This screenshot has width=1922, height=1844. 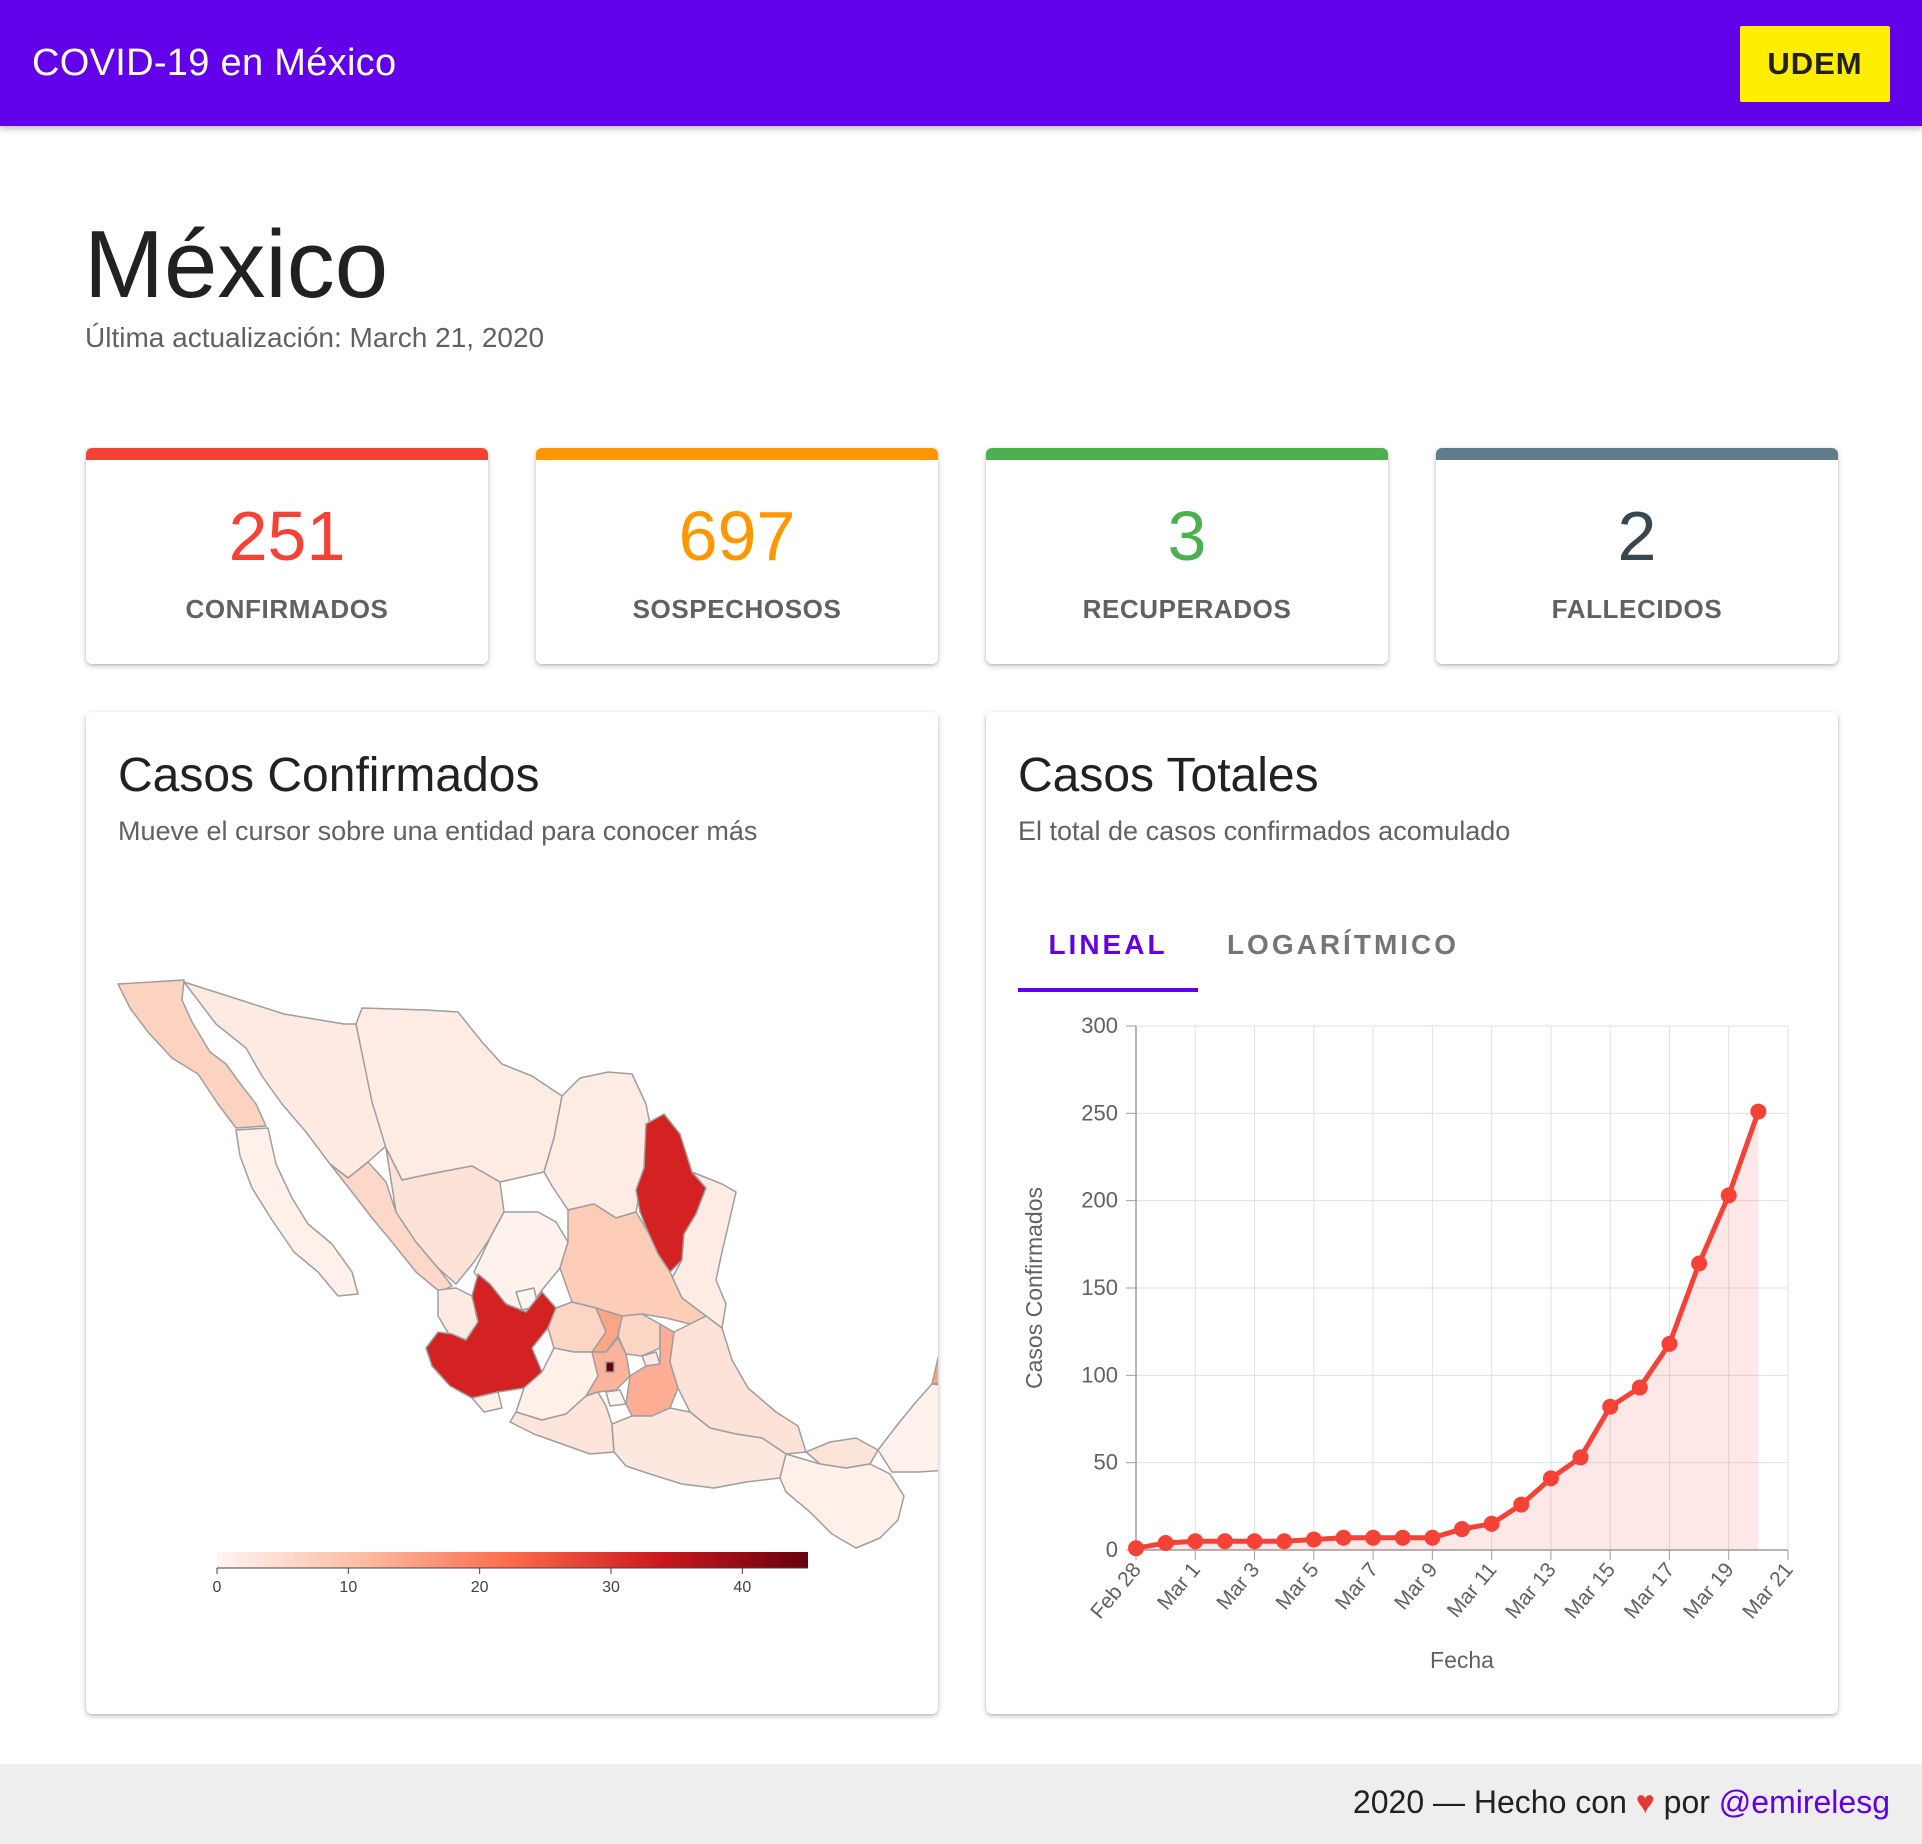 What do you see at coordinates (1815, 64) in the screenshot?
I see `udem-button: UDEM` at bounding box center [1815, 64].